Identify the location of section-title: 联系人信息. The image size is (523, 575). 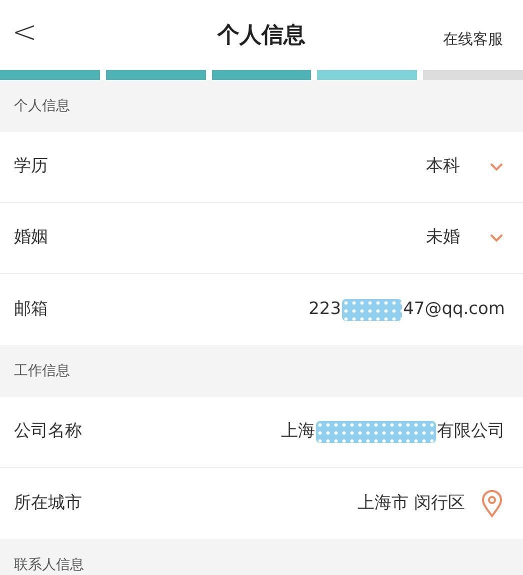
(49, 565).